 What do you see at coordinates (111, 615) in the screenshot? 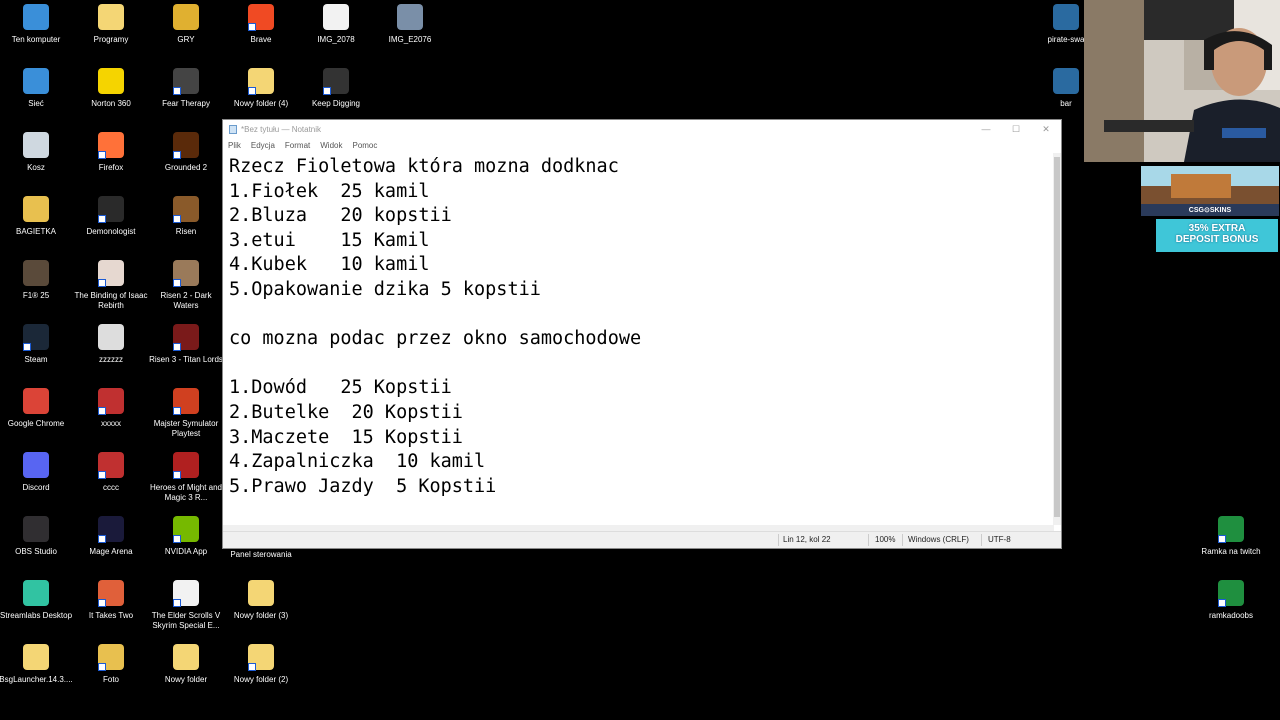
I see `desktop-icon-label: It Takes Two` at bounding box center [111, 615].